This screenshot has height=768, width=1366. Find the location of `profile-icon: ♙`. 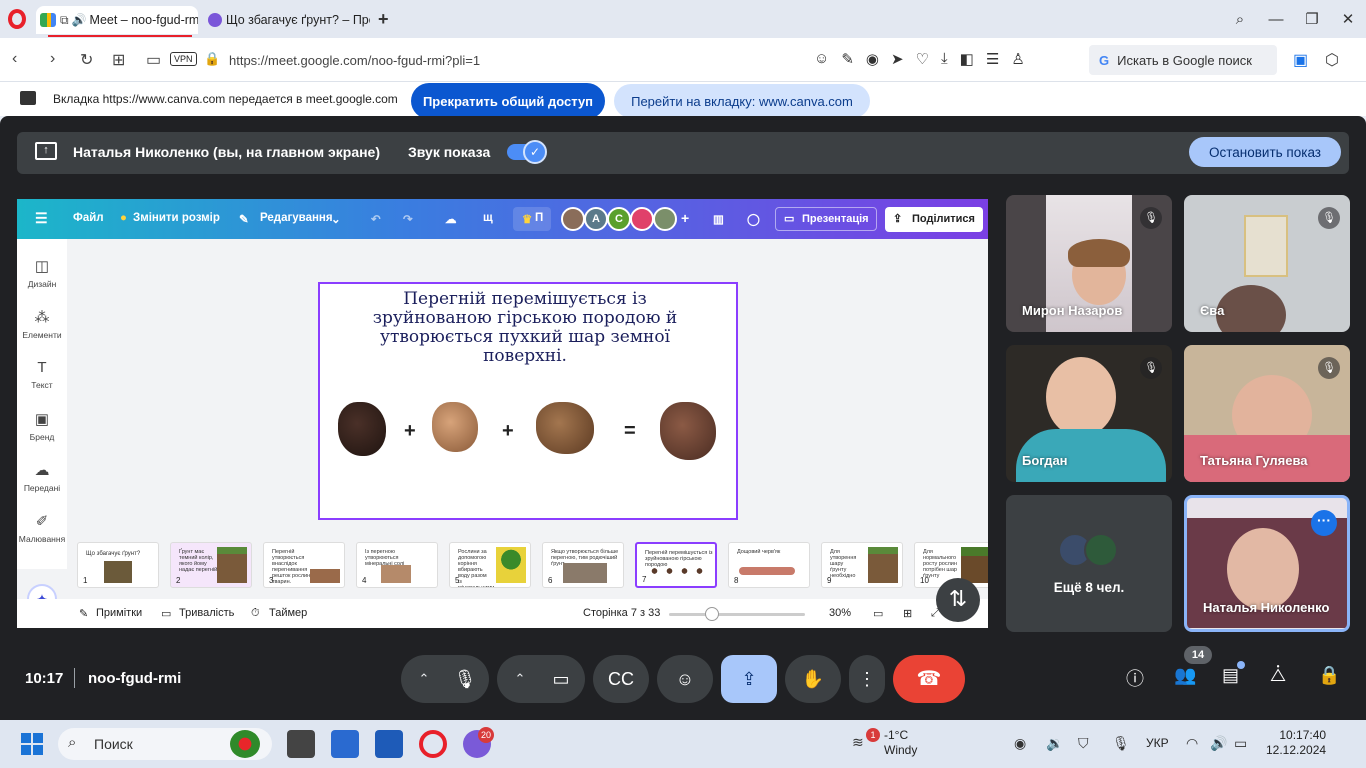

profile-icon: ♙ is located at coordinates (1017, 59).